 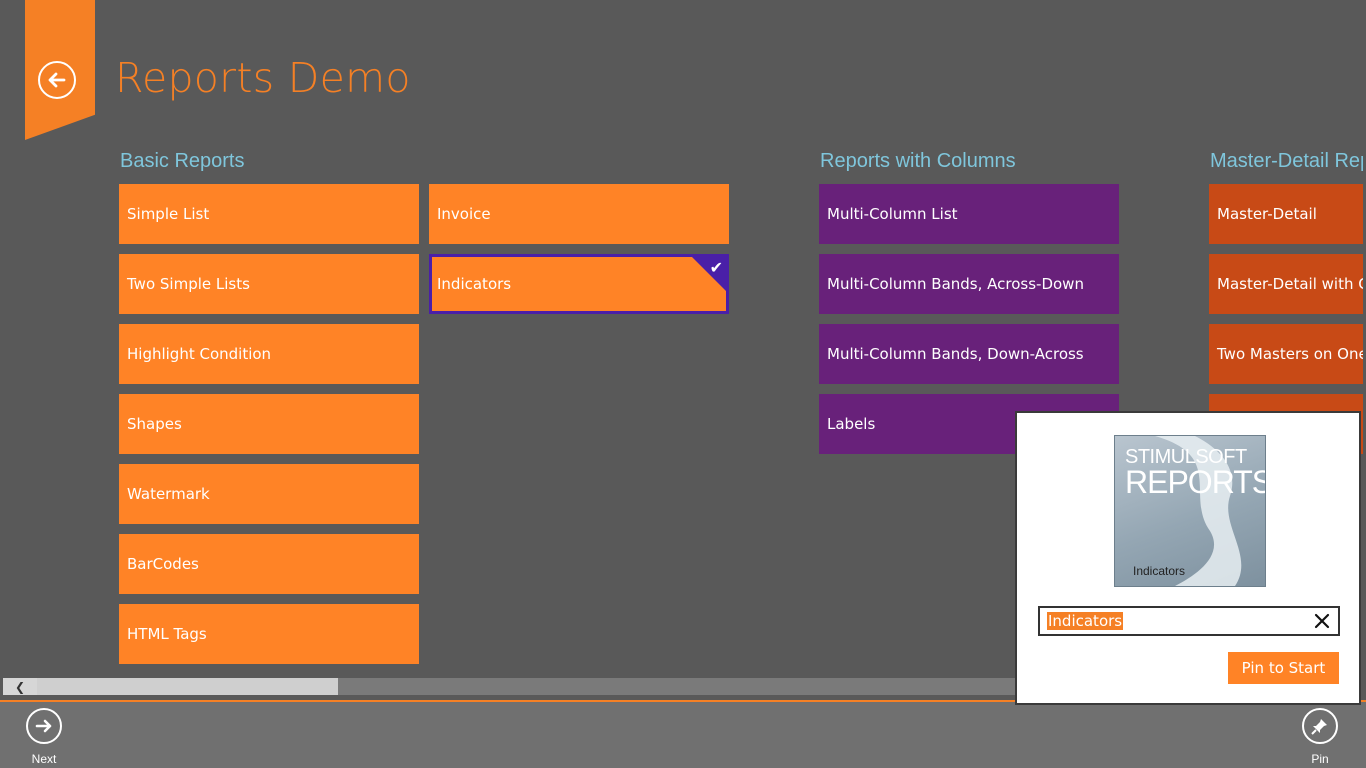 I want to click on tile-label: Master-Detail, so click(x=1267, y=214).